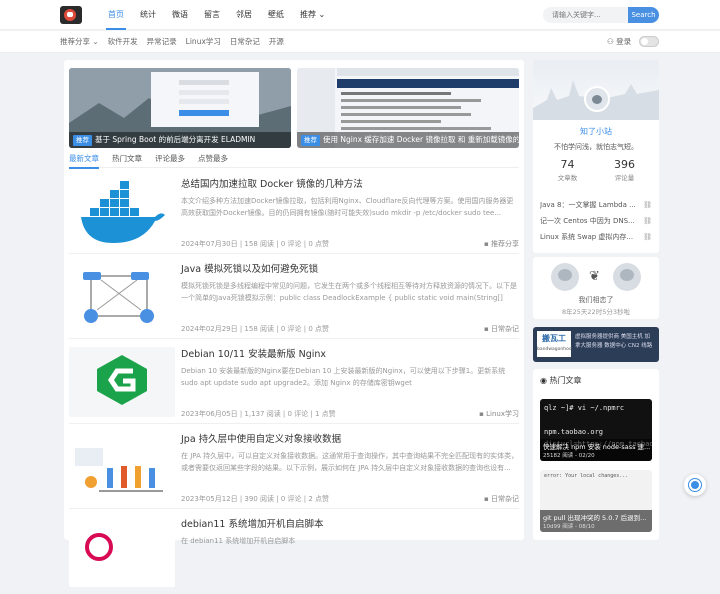 This screenshot has width=720, height=594. Describe the element at coordinates (127, 42) in the screenshot. I see `category-dev: 软件开发` at that location.